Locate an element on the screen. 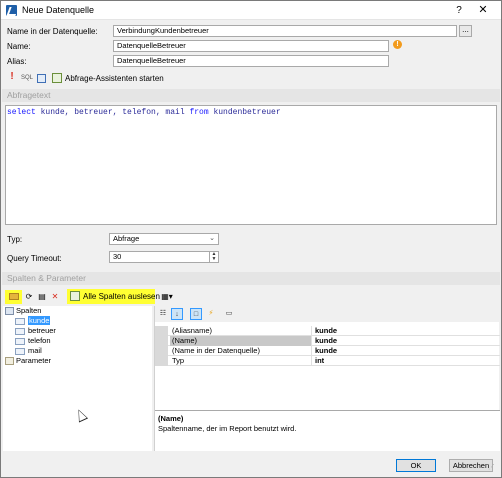 The width and height of the screenshot is (502, 478). read-all-columns-button: Alle Spalten auslesen is located at coordinates (113, 296).